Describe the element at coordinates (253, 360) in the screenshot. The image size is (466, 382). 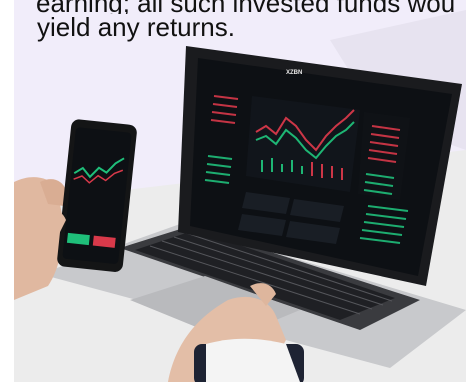
I see `sleeve-cuff` at that location.